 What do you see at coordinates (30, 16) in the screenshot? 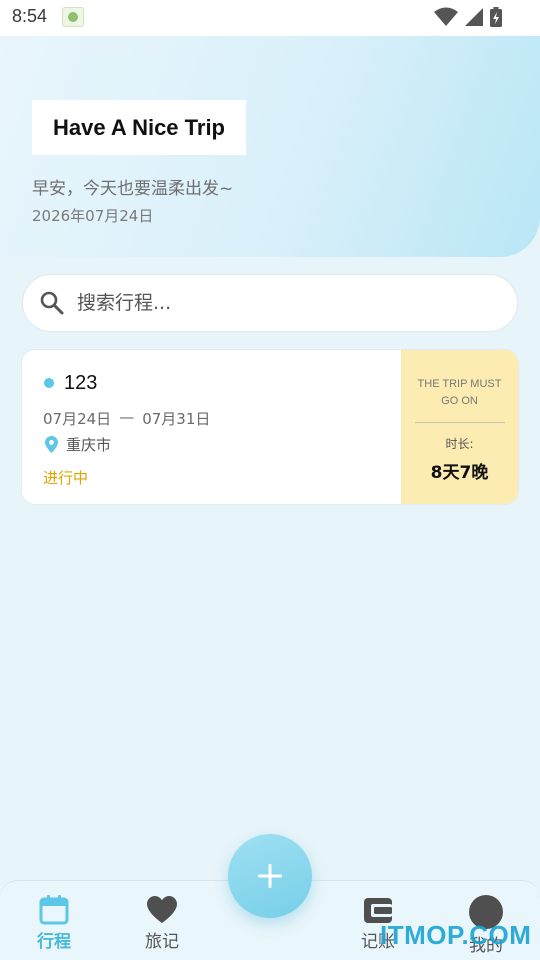
I see `status-time: 8:54` at bounding box center [30, 16].